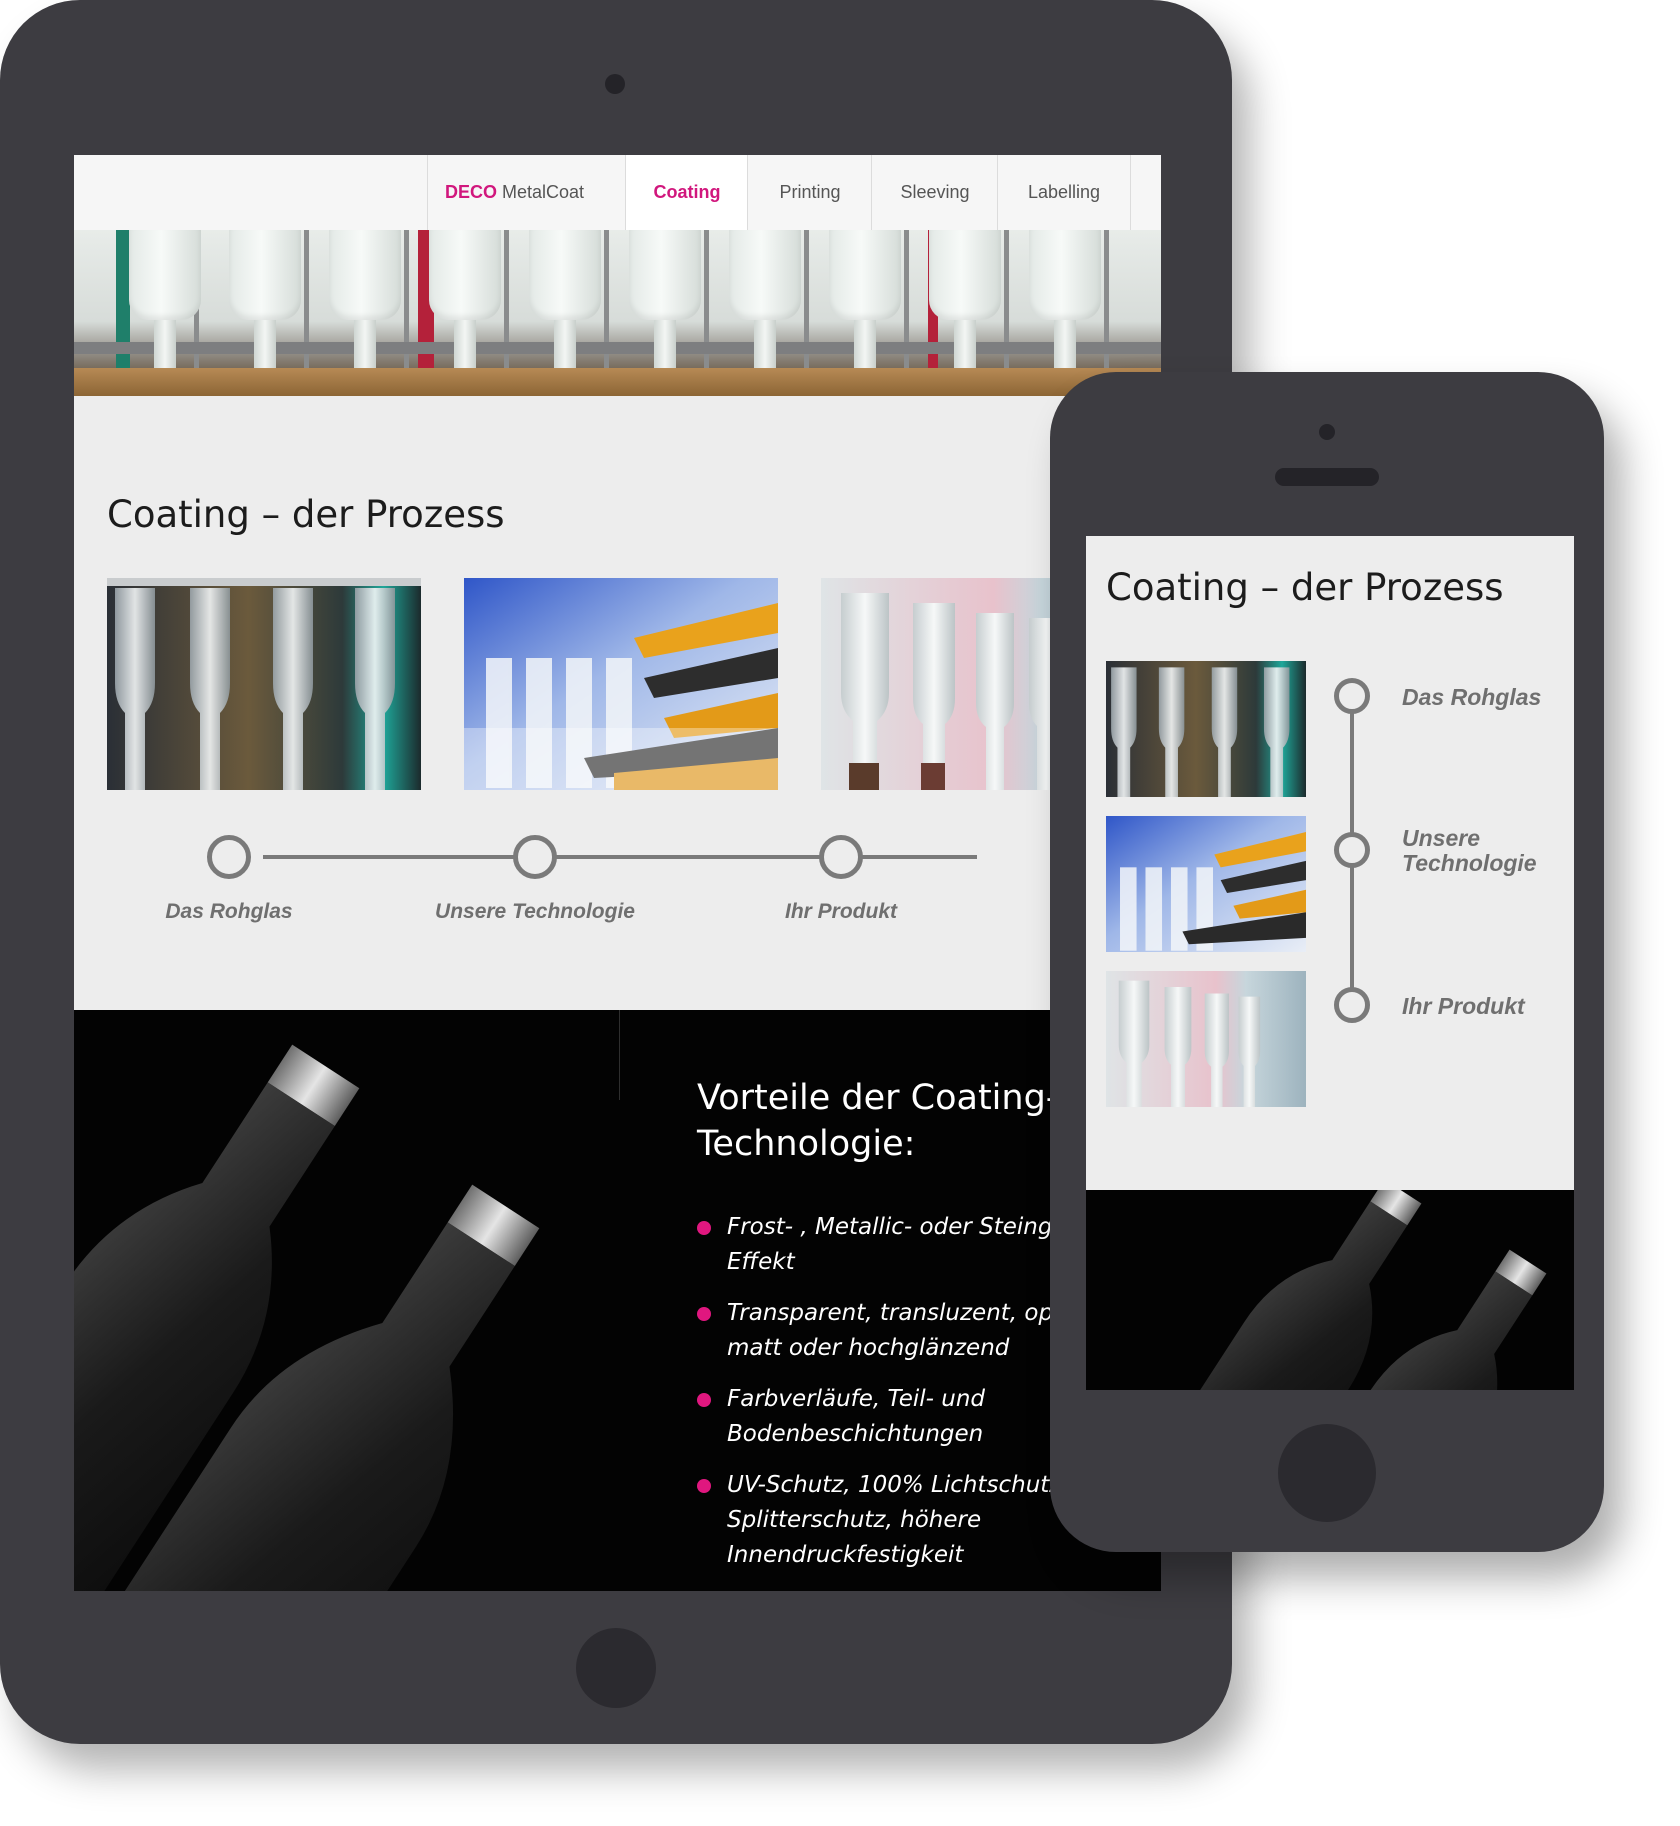 This screenshot has width=1680, height=1826. I want to click on nav-tab-printing: Printing, so click(809, 192).